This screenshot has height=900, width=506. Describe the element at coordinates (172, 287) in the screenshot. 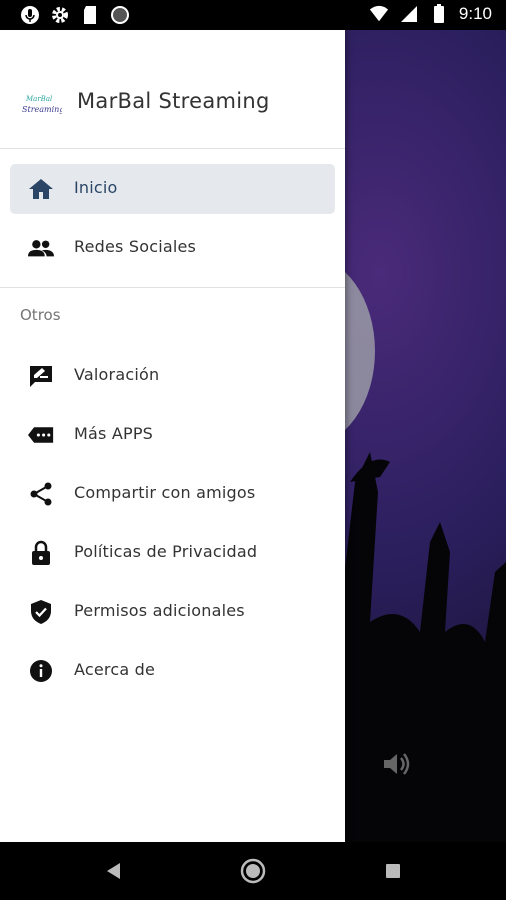

I see `drawer-divider` at that location.